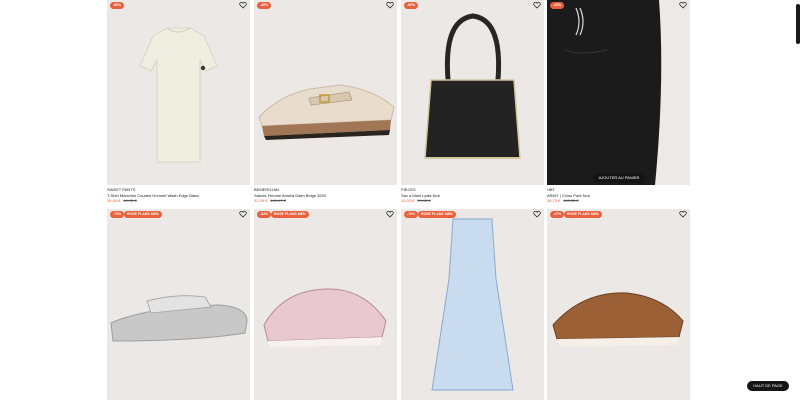 The image size is (800, 400). What do you see at coordinates (325, 304) in the screenshot?
I see `product-image-pink-metallic-sneaker` at bounding box center [325, 304].